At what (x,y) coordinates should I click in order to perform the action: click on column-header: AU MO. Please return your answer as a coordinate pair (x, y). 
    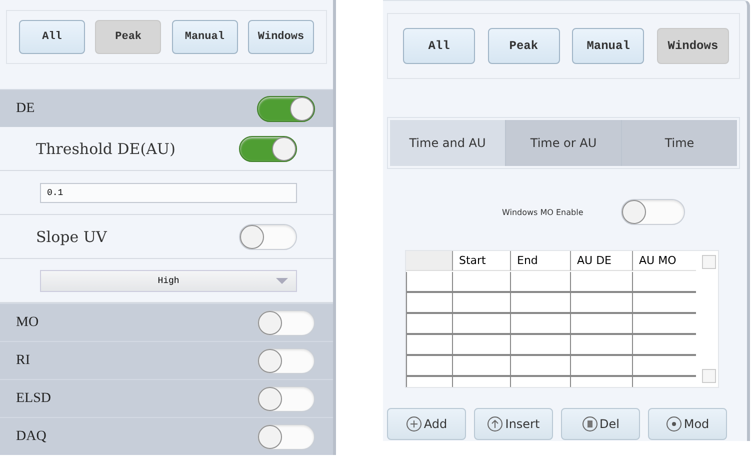
    Looking at the image, I should click on (664, 261).